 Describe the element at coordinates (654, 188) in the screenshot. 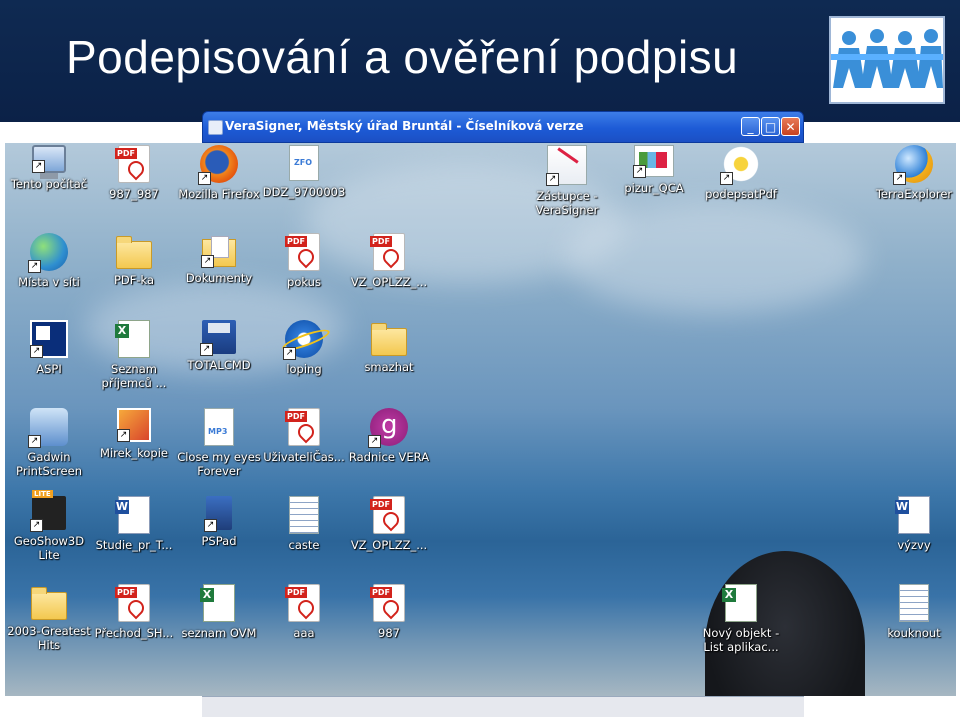

I see `desktop-icon-label: pizur_QCA` at that location.